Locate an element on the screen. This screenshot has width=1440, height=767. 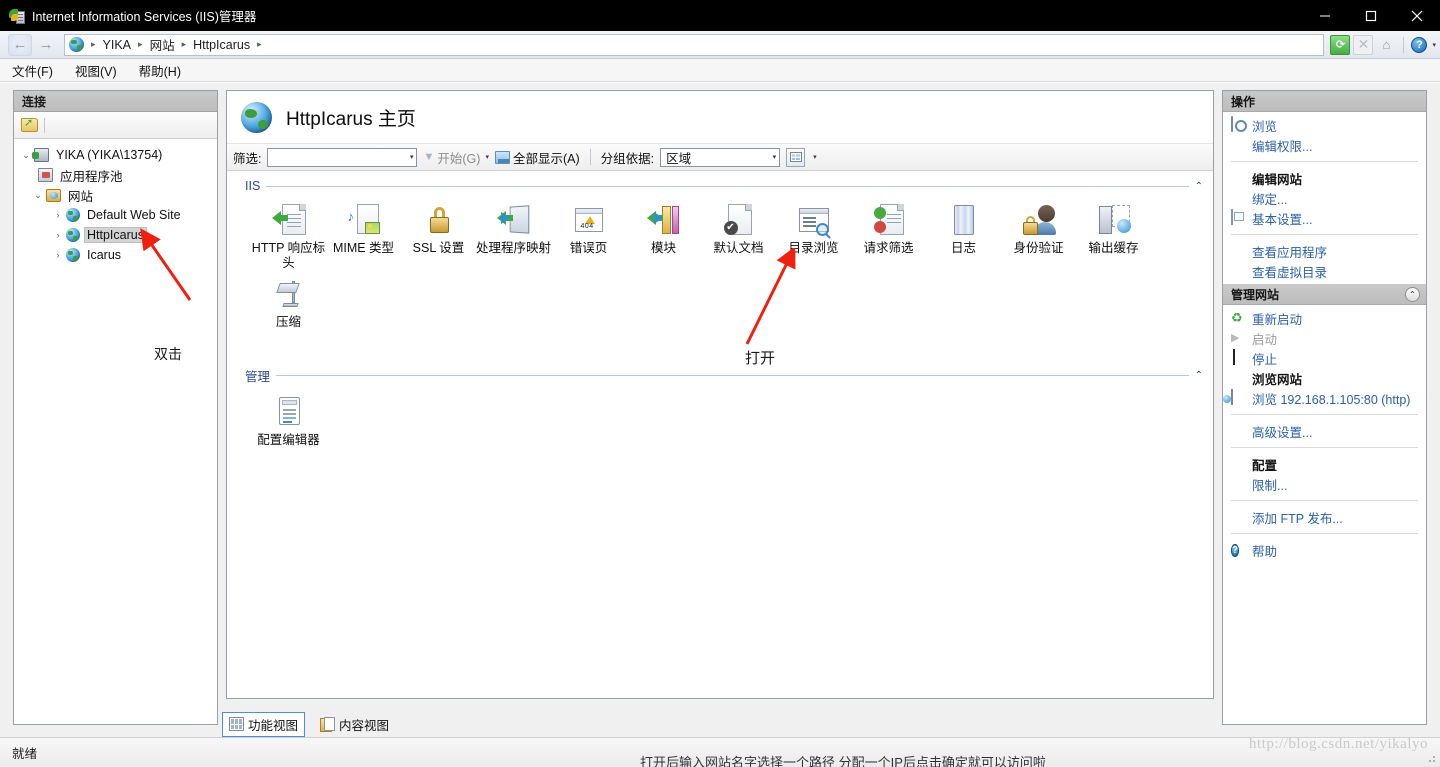
minimize-button is located at coordinates (1325, 15).